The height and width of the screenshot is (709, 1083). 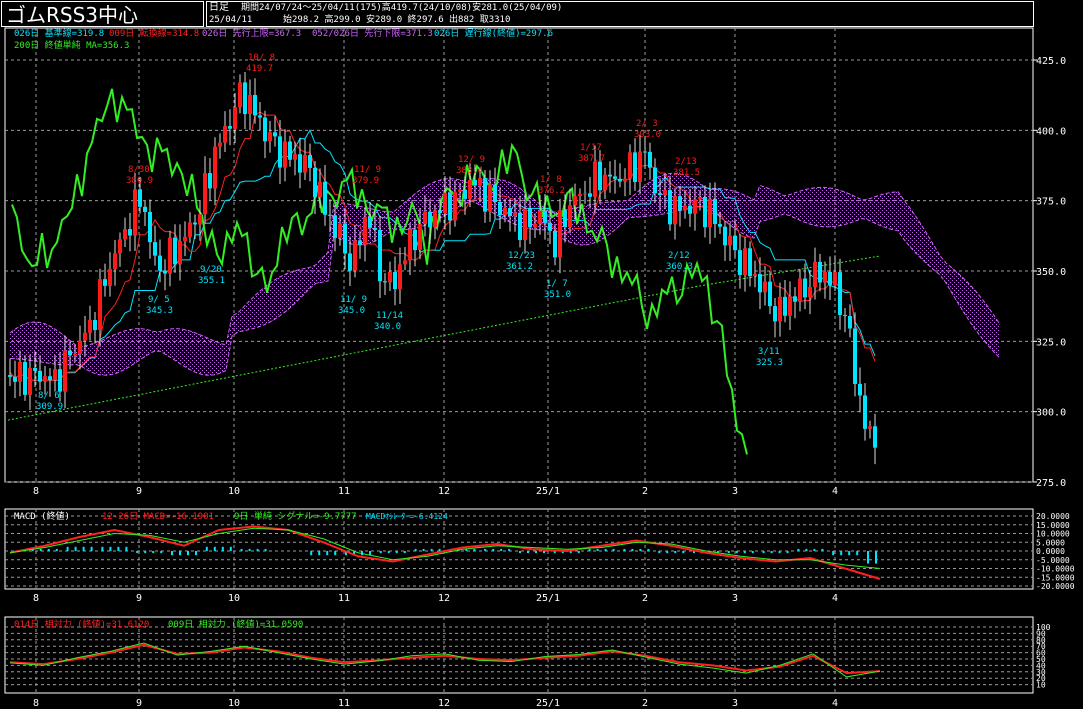 What do you see at coordinates (49, 407) in the screenshot?
I see `annotation-value: 309.9` at bounding box center [49, 407].